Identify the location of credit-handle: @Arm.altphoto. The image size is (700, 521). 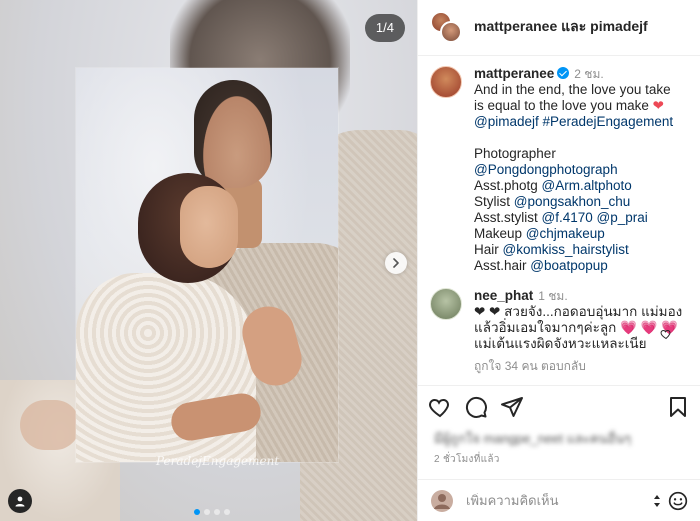
(587, 185).